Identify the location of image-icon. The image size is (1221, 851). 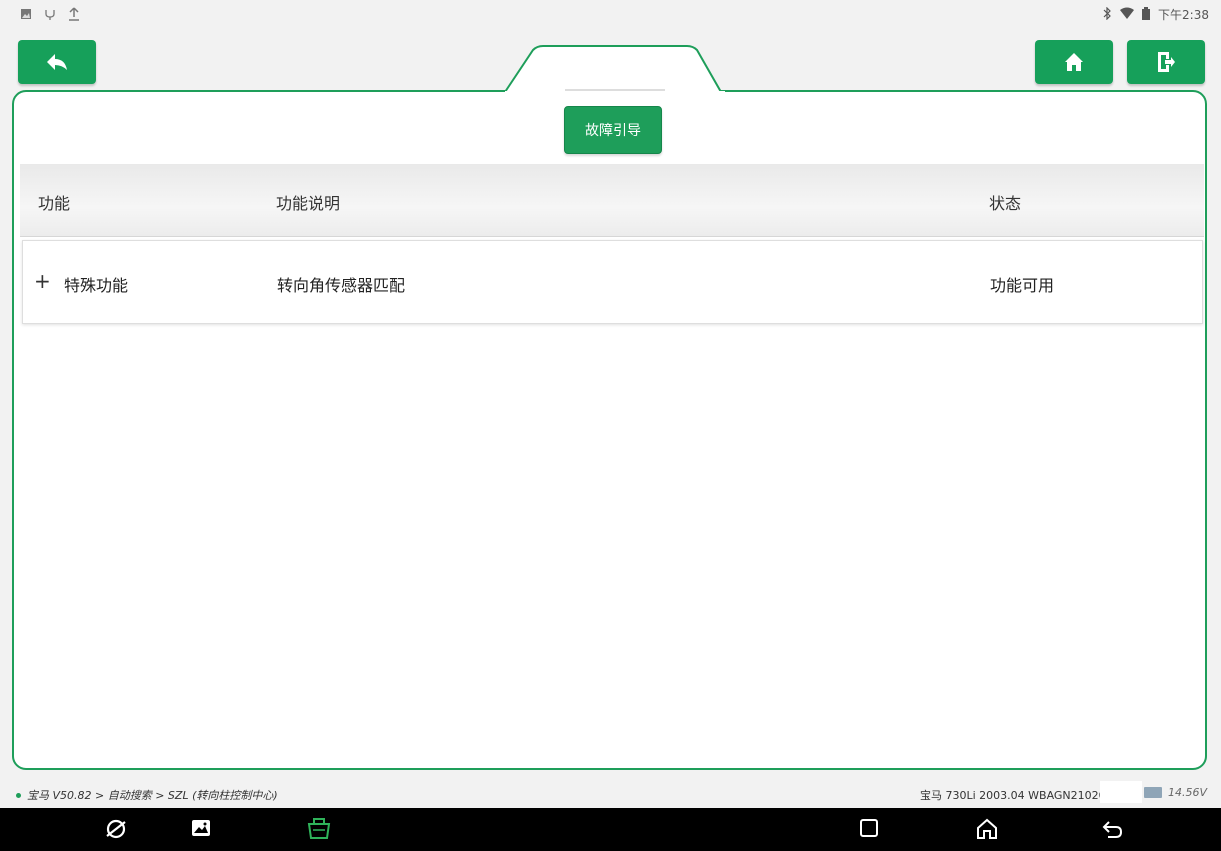
(26, 16).